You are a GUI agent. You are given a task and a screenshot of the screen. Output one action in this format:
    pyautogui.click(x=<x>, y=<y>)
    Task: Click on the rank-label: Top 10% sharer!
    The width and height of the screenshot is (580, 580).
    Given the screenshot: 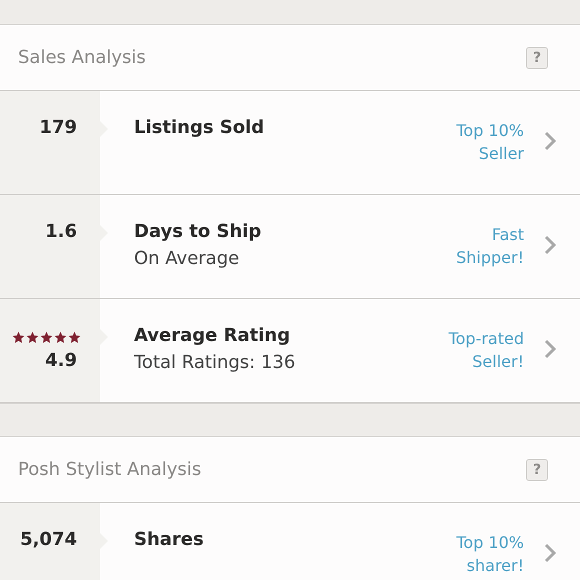 What is the action you would take?
    pyautogui.click(x=490, y=554)
    